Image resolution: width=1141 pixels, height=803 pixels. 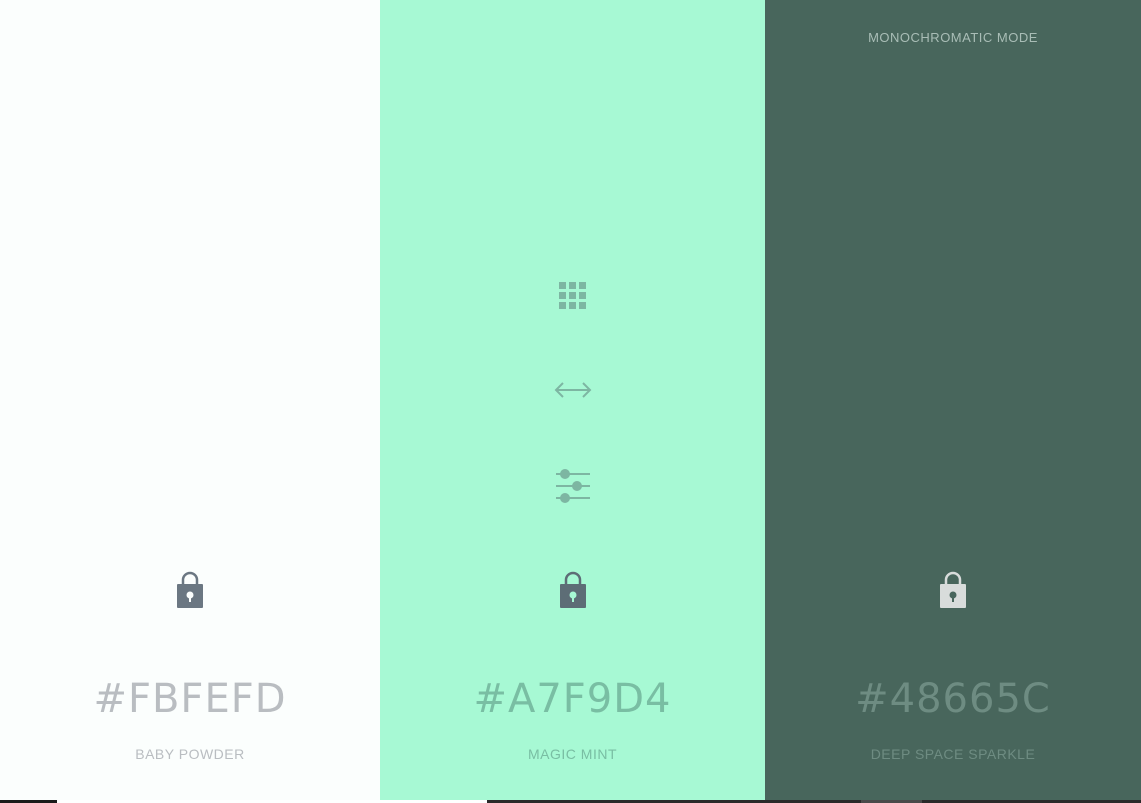 I want to click on adjust-button, so click(x=573, y=486).